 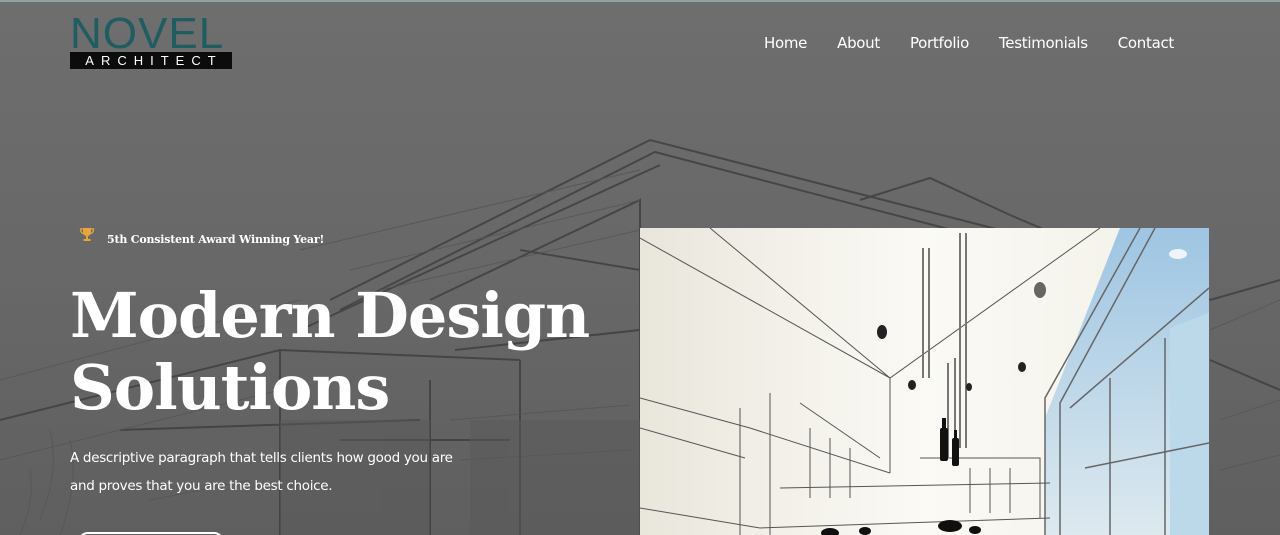 I want to click on headline-line-1: Modern Design, so click(x=330, y=315).